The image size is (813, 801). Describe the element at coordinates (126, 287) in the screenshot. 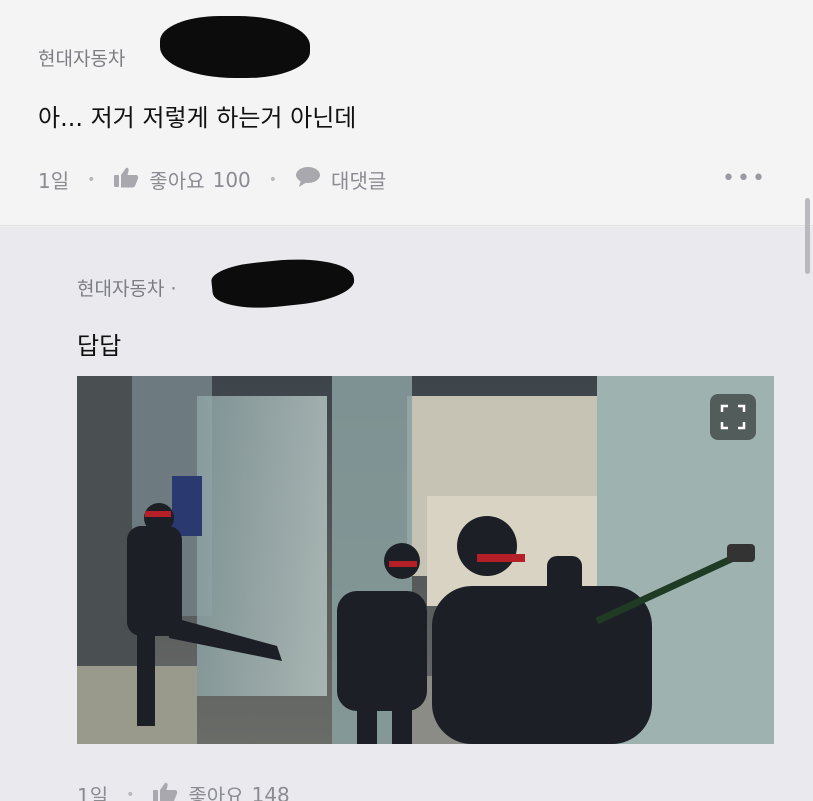

I see `reply-author: 현대자동차 ·` at that location.